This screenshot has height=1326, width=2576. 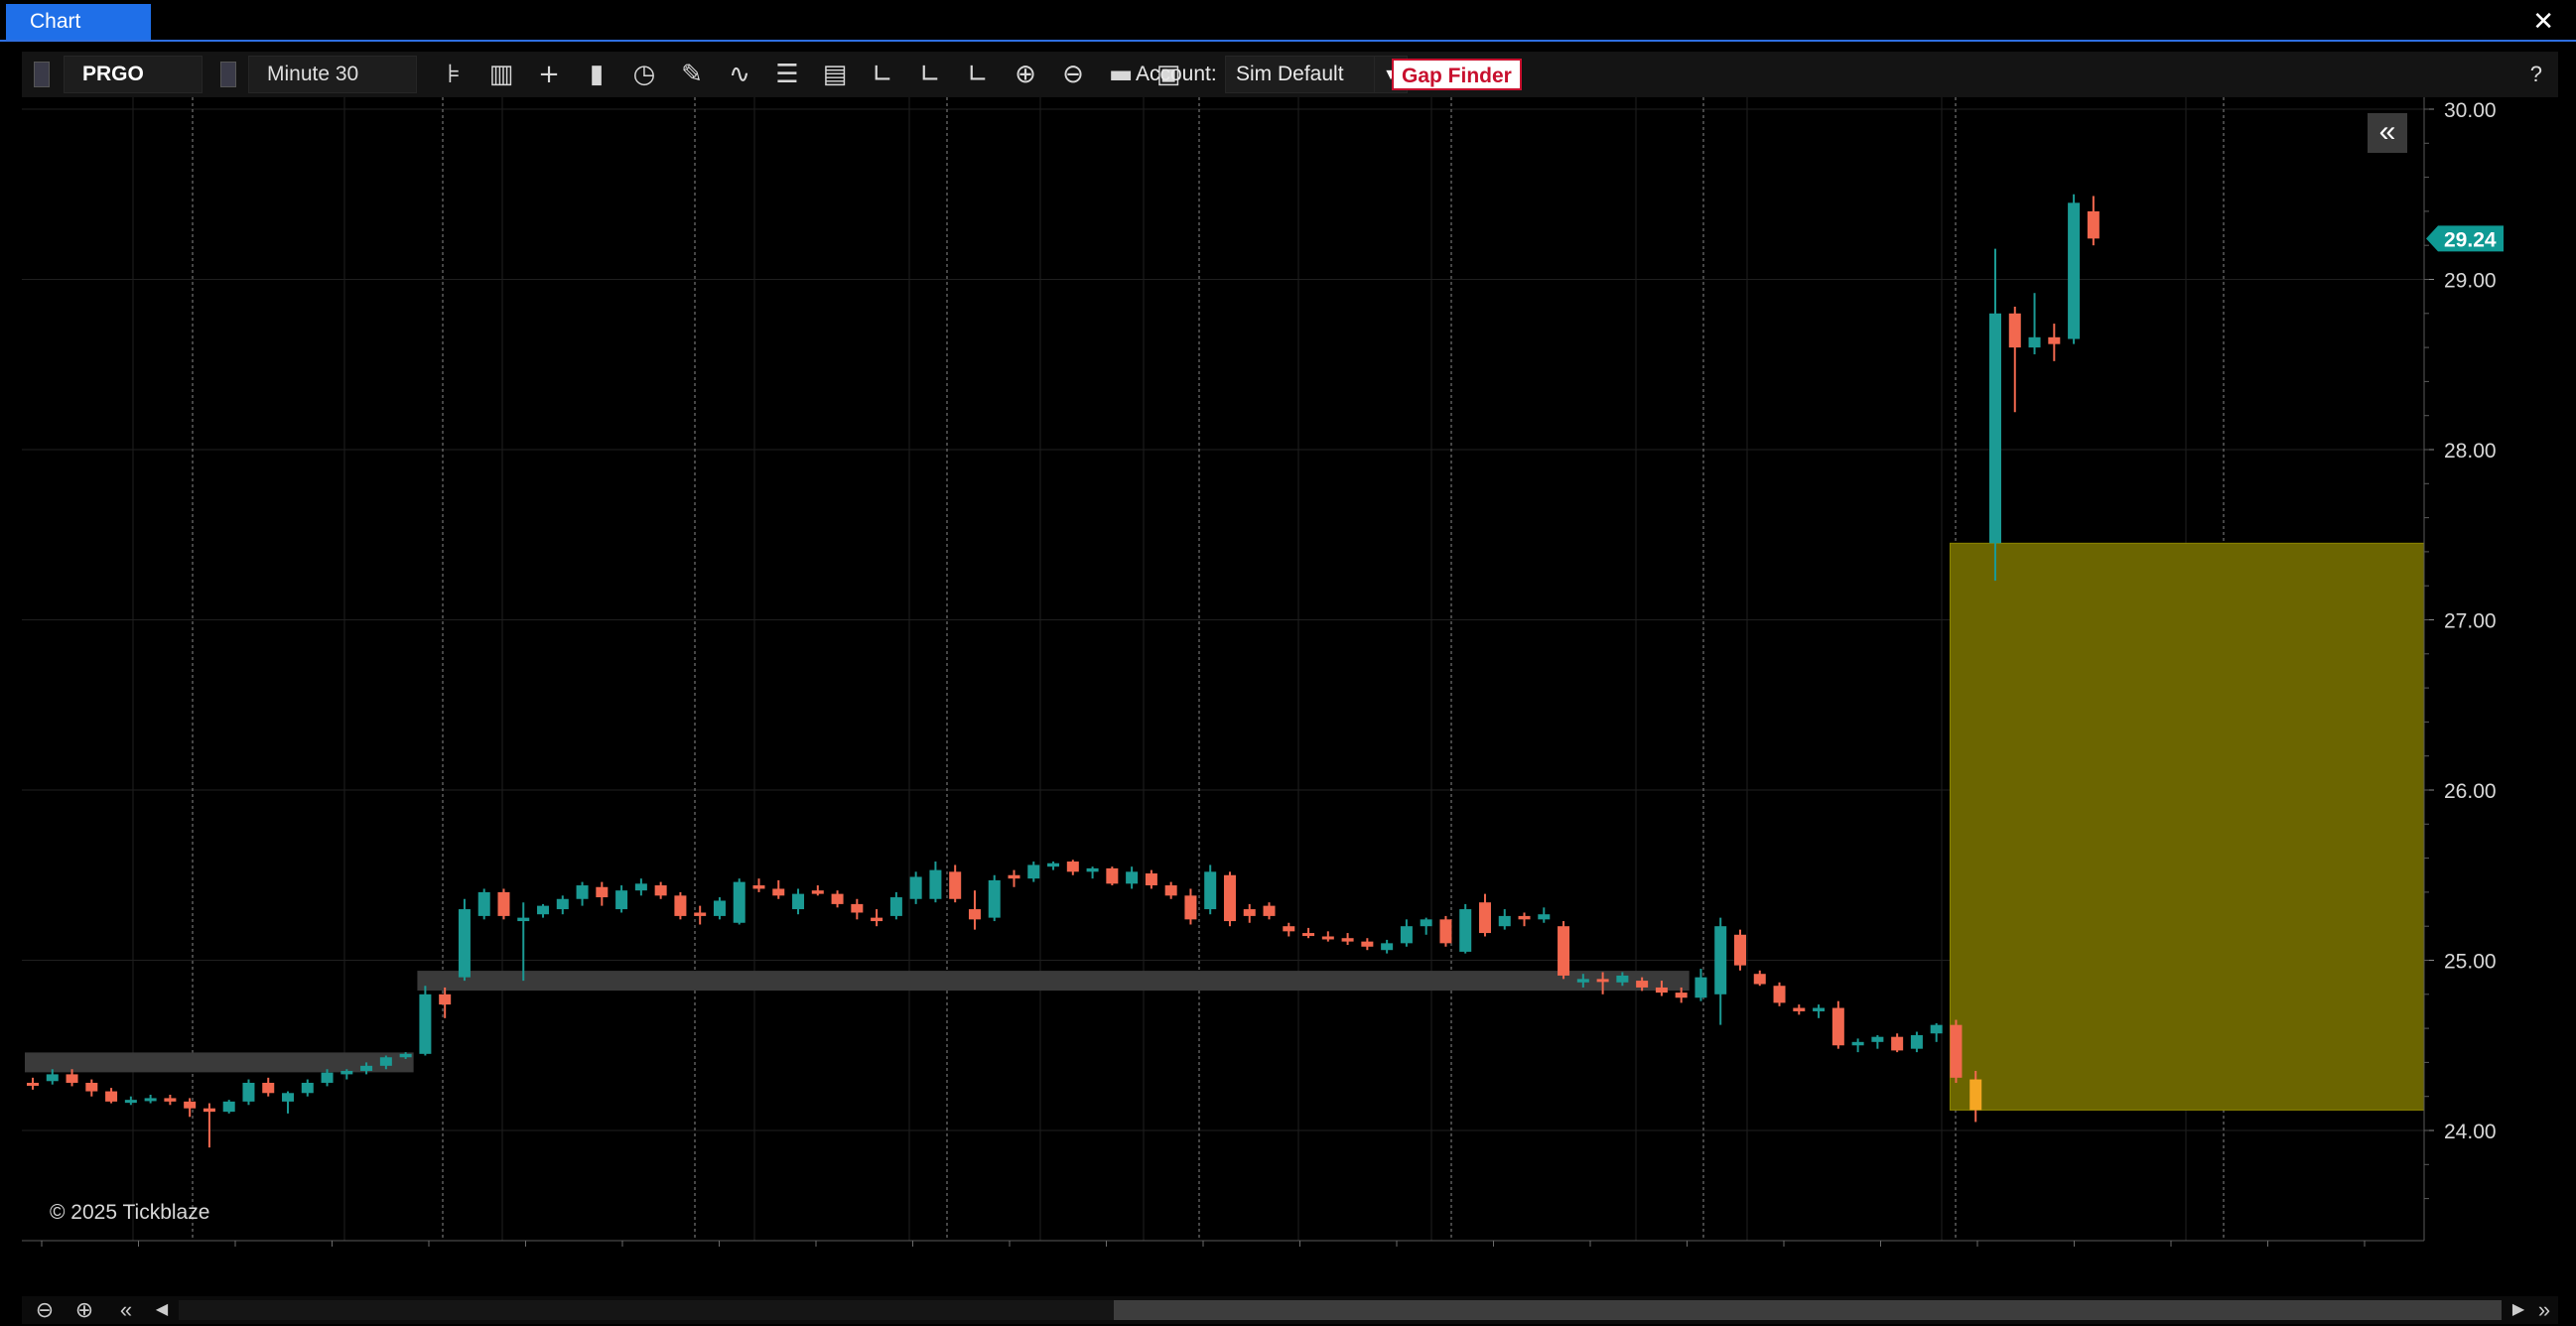 I want to click on zoom-in-icon: ⊕, so click(x=1025, y=74).